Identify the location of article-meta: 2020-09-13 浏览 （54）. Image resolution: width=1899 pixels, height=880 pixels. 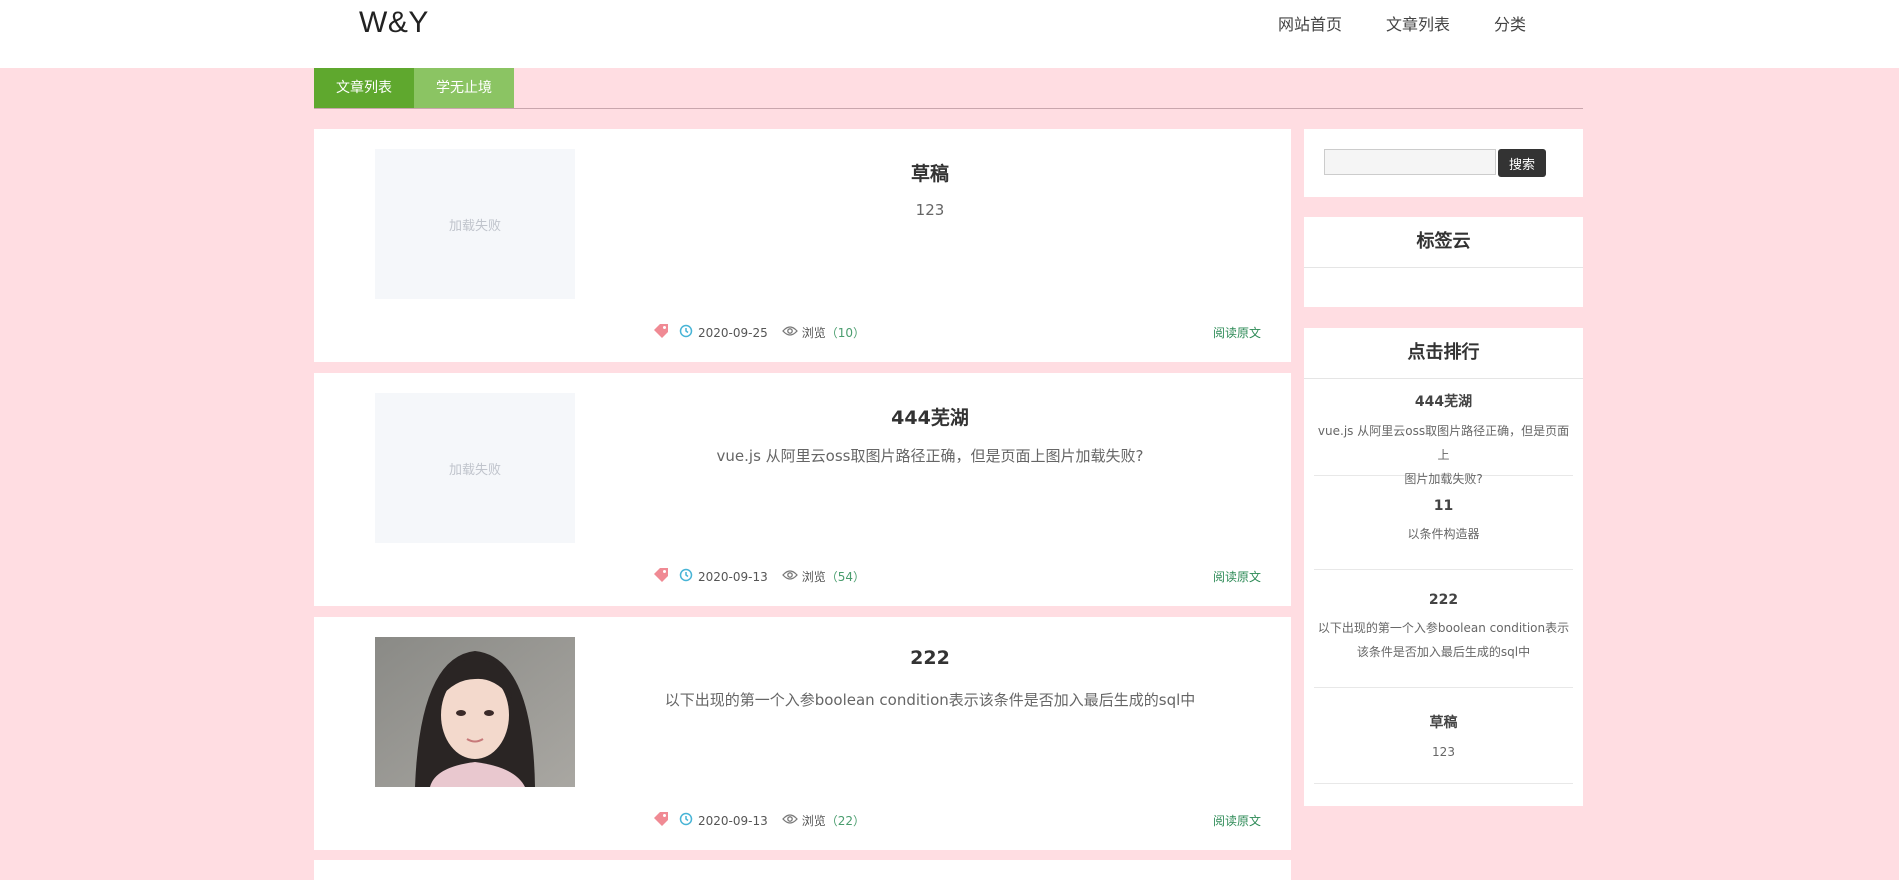
(759, 576).